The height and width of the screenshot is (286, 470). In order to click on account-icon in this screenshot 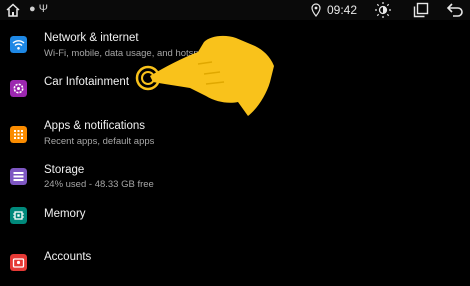, I will do `click(18, 262)`.